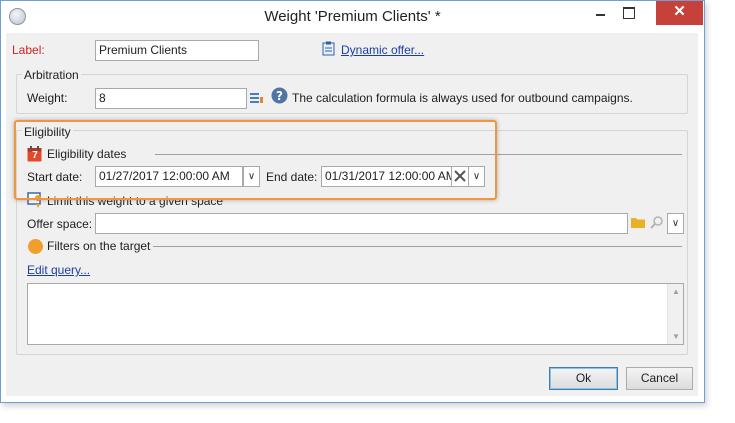 Image resolution: width=735 pixels, height=423 pixels. What do you see at coordinates (355, 314) in the screenshot?
I see `query-textarea: ▲ ▼` at bounding box center [355, 314].